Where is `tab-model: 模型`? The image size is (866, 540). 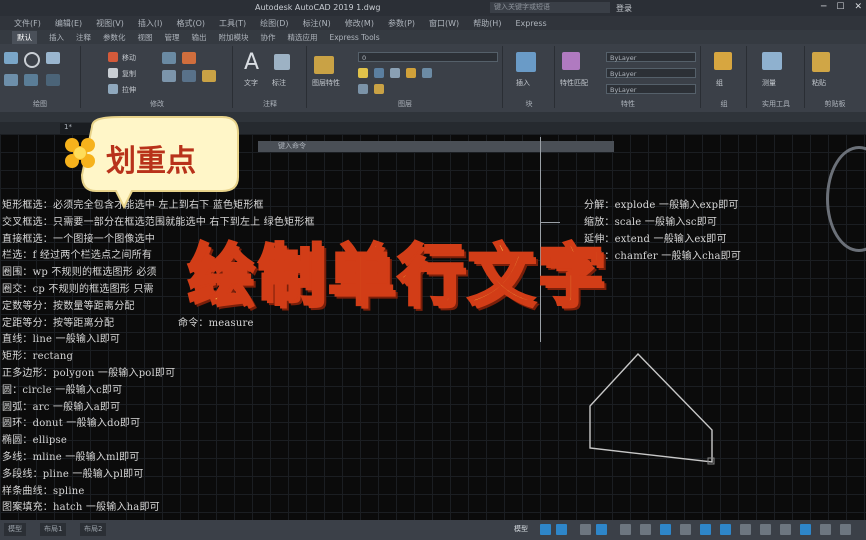 tab-model: 模型 is located at coordinates (15, 529).